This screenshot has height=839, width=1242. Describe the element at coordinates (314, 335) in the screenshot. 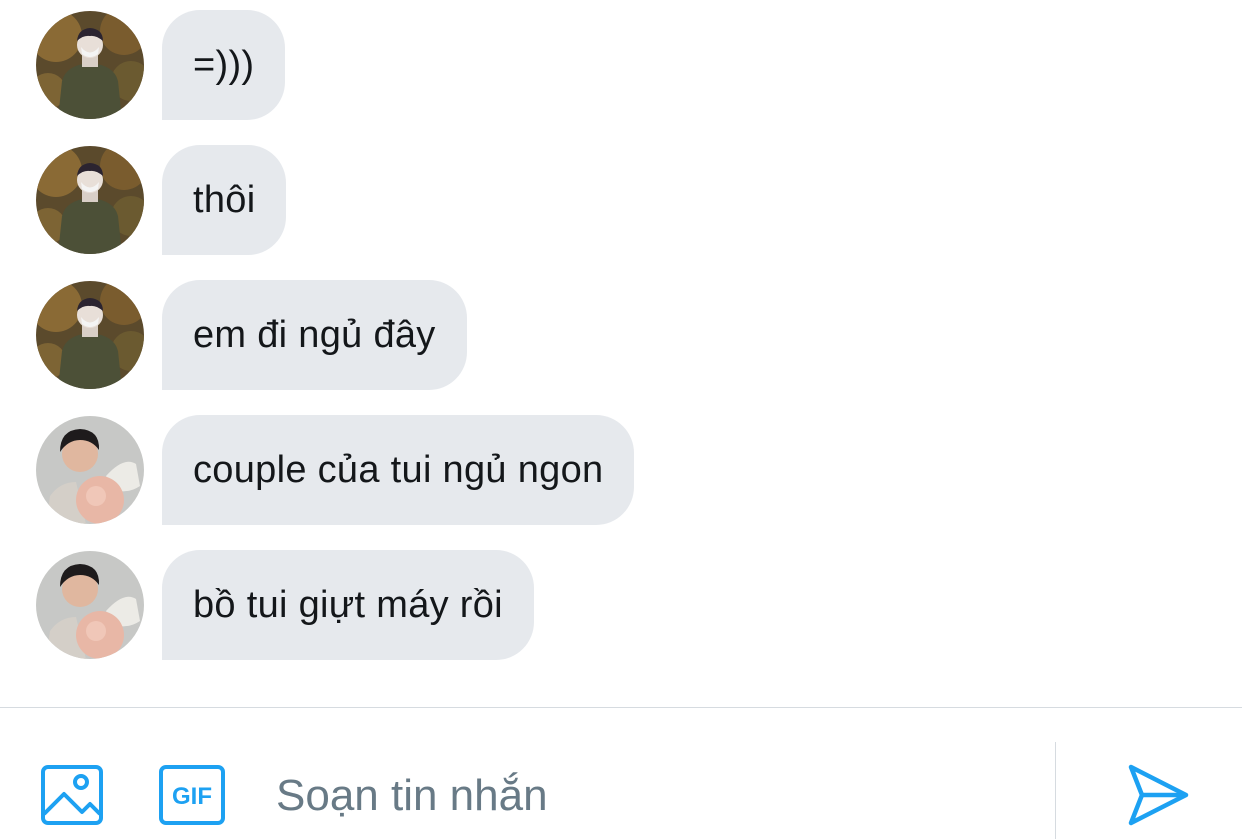

I see `message-bubble: em đi ngủ đây` at that location.